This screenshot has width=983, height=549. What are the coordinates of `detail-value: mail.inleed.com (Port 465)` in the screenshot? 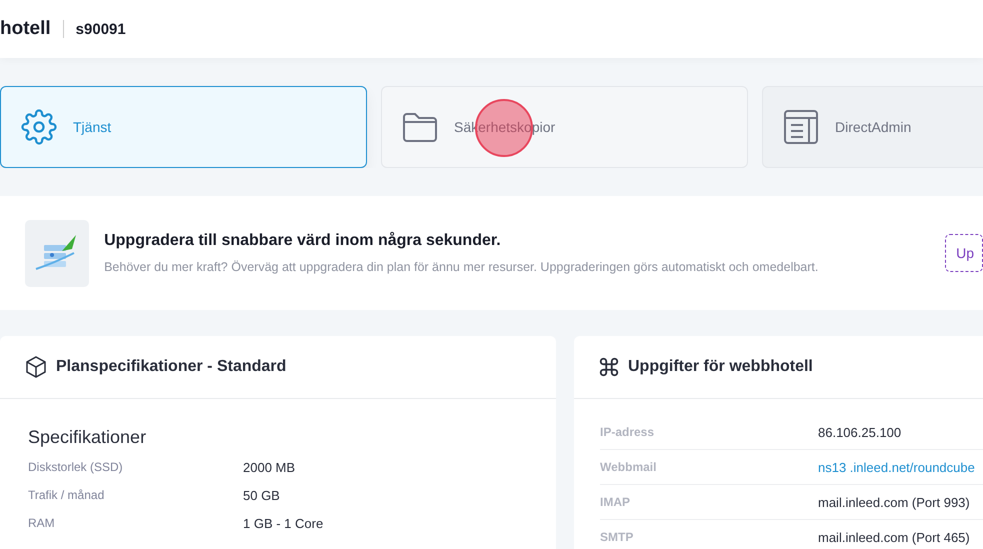 It's located at (894, 537).